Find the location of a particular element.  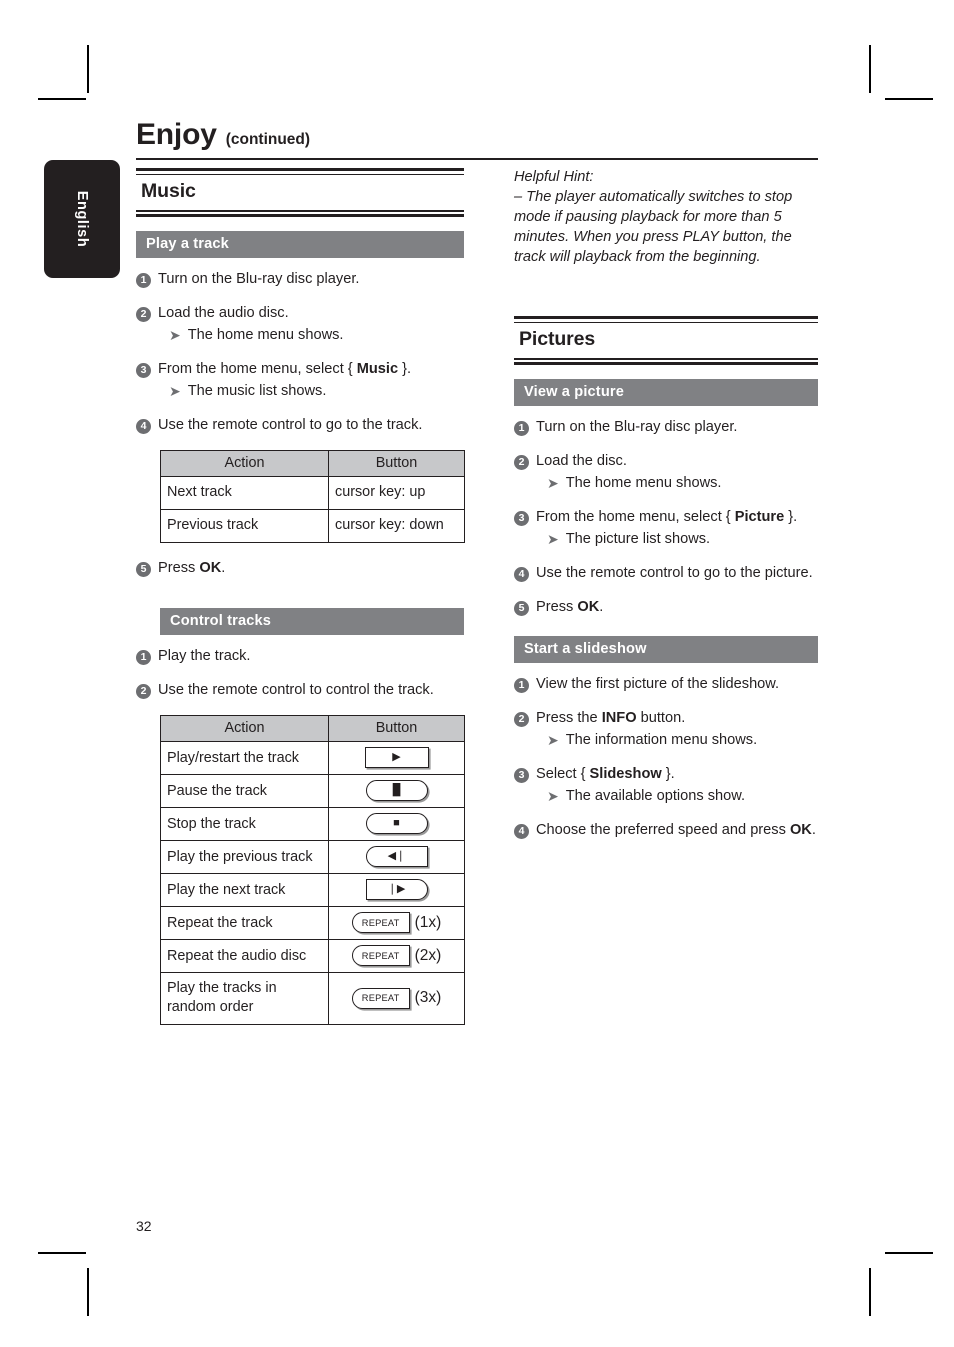

step-text: View the first picture of the slideshow. is located at coordinates (658, 683).